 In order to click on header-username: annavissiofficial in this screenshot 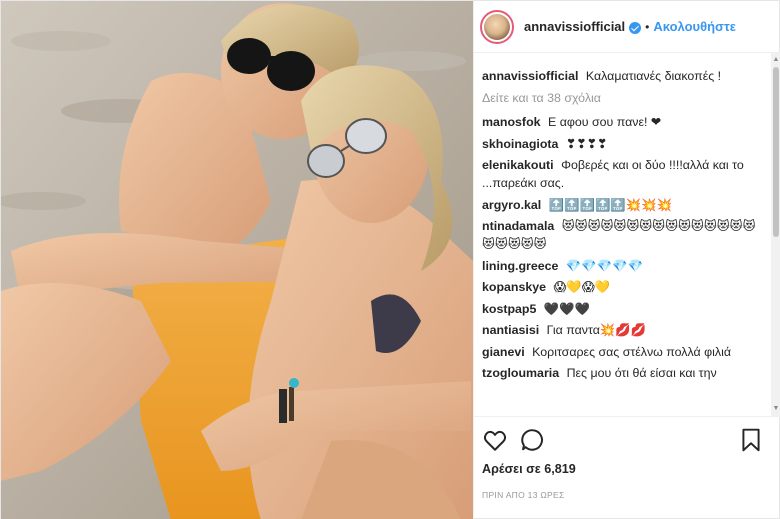, I will do `click(574, 26)`.